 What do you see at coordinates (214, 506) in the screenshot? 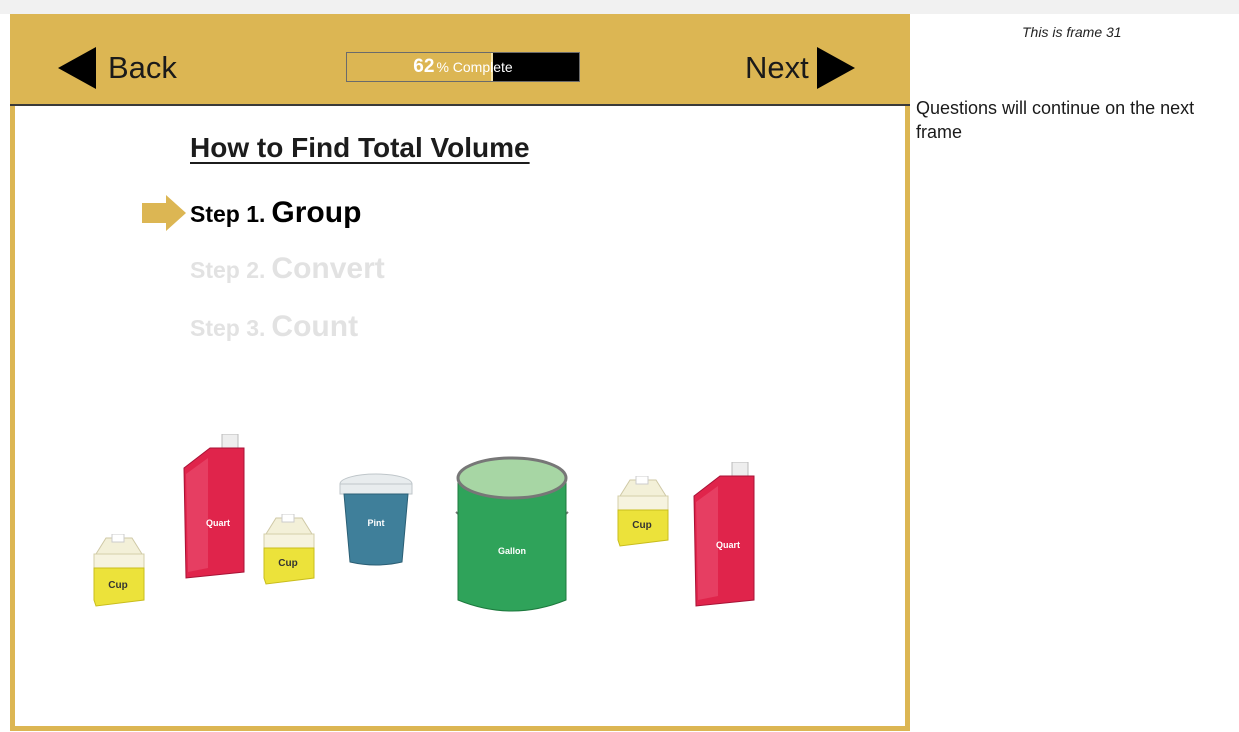
I see `quart-bottle-1: Quart` at bounding box center [214, 506].